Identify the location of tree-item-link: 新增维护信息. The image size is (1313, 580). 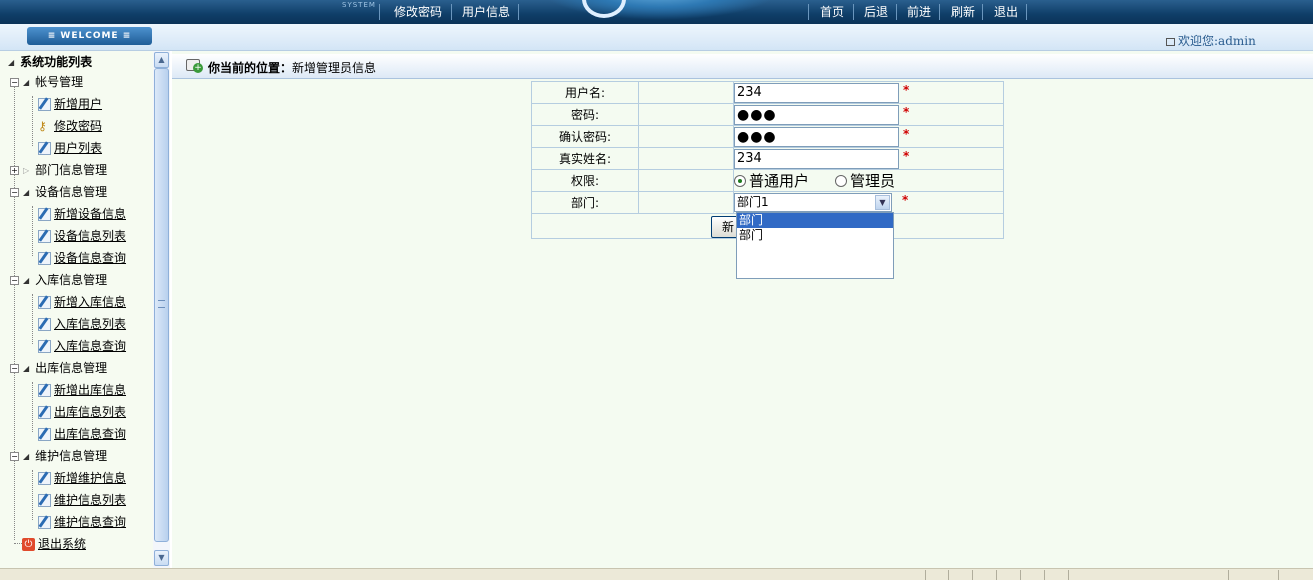
(90, 478).